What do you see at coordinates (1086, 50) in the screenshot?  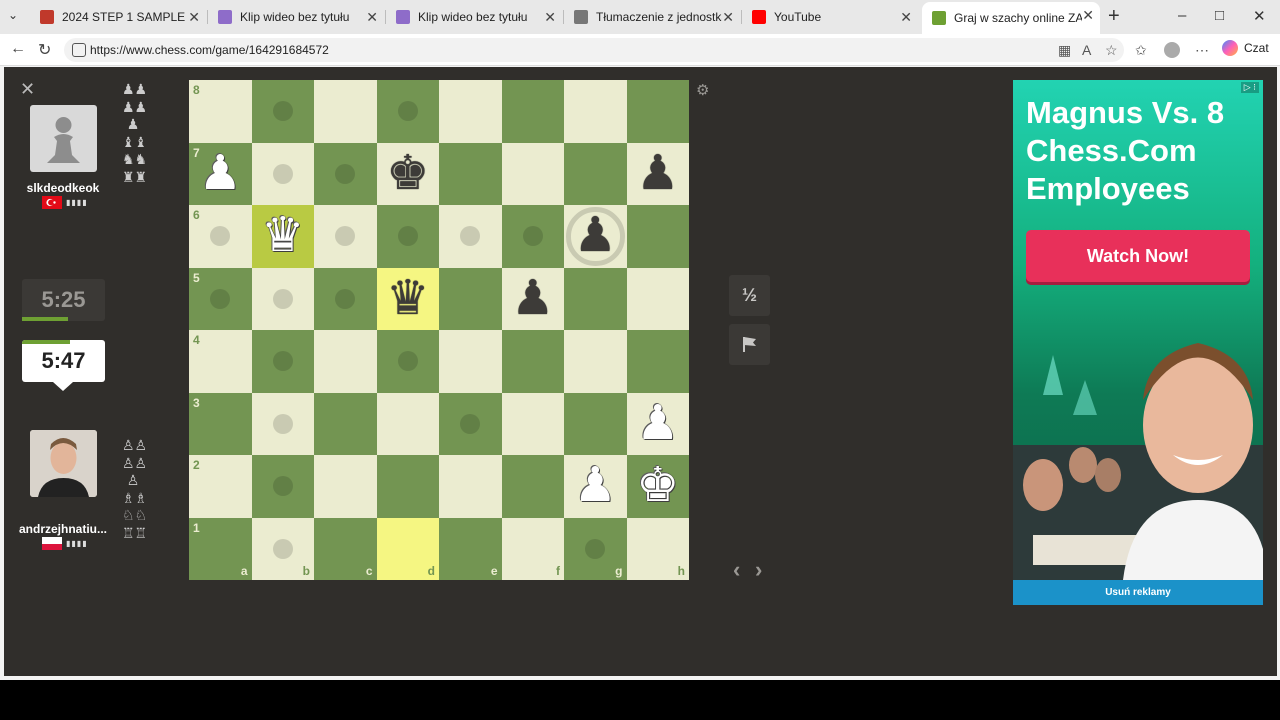 I see `read-aloud-icon: A` at bounding box center [1086, 50].